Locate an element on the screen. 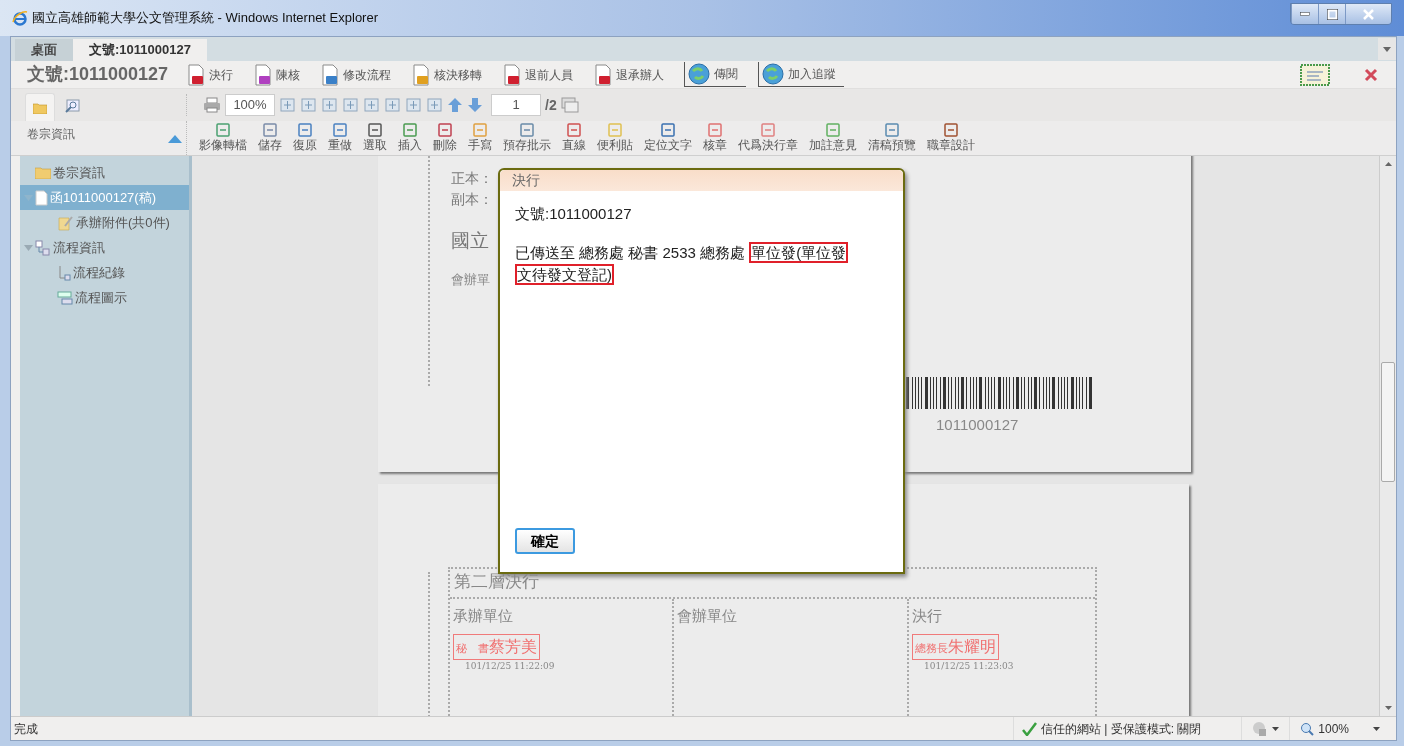 Image resolution: width=1404 pixels, height=746 pixels. status-text: 完成 is located at coordinates (25, 729).